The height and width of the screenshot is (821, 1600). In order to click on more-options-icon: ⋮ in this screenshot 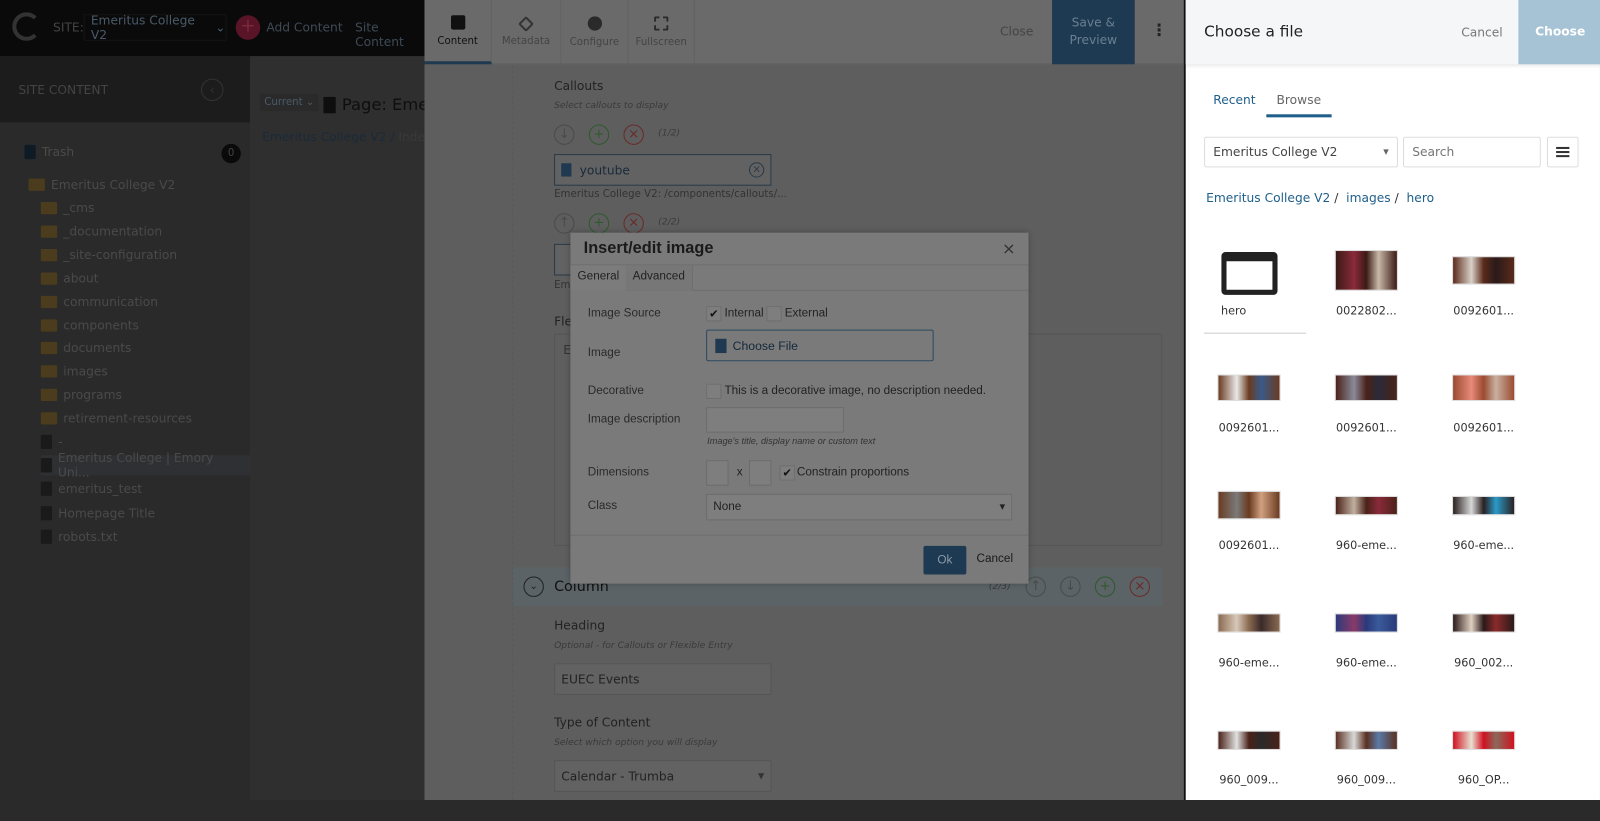, I will do `click(1159, 29)`.